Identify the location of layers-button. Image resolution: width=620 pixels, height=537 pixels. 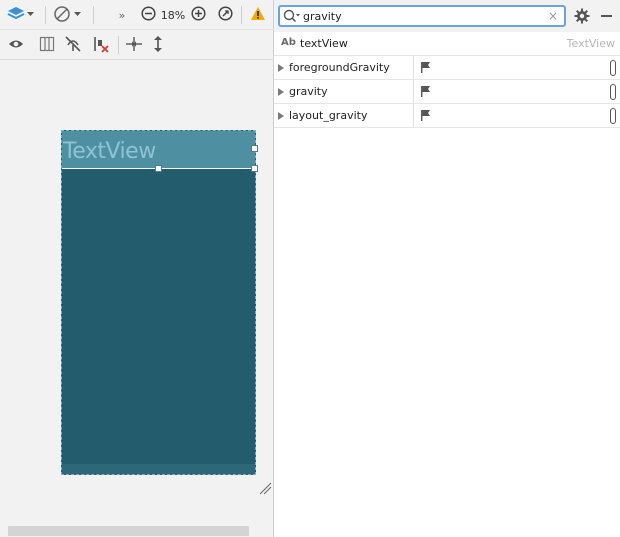
(21, 15).